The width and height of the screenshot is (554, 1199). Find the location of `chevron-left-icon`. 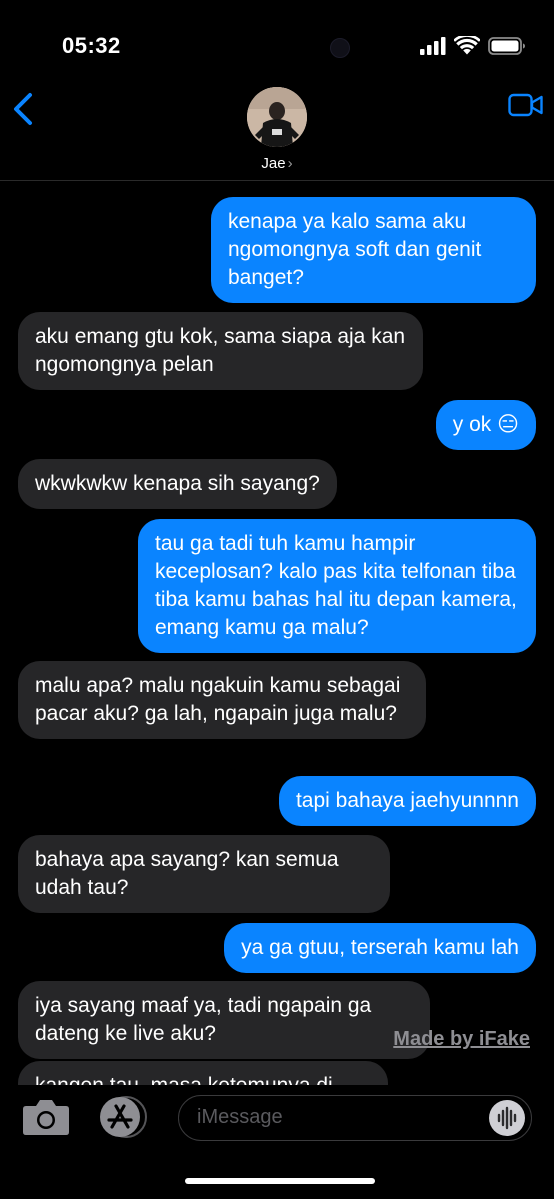

chevron-left-icon is located at coordinates (23, 109).